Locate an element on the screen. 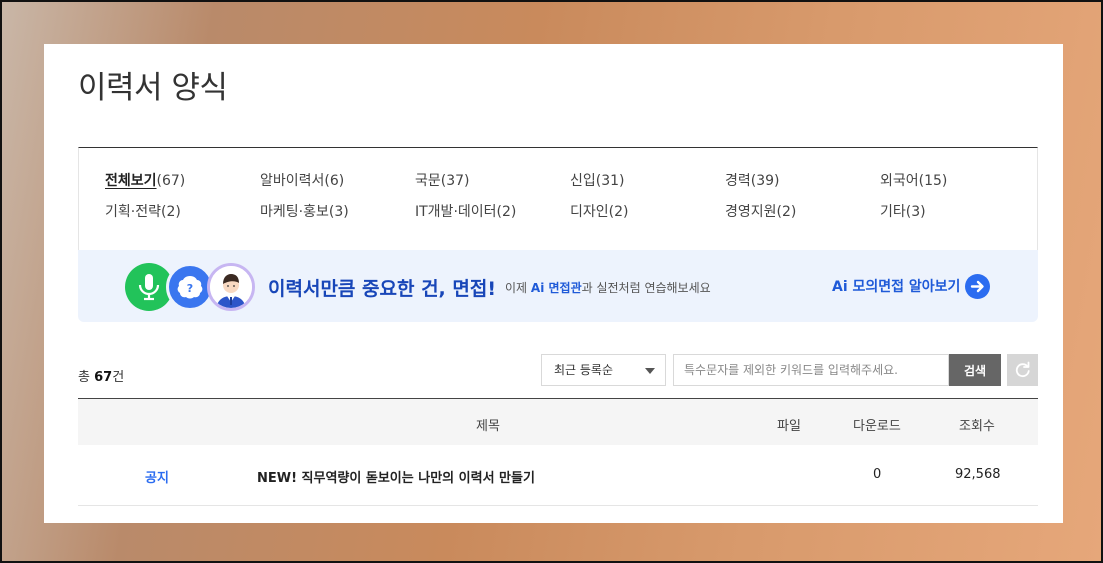 The height and width of the screenshot is (563, 1103). page-title: 이력서 양식 is located at coordinates (153, 88).